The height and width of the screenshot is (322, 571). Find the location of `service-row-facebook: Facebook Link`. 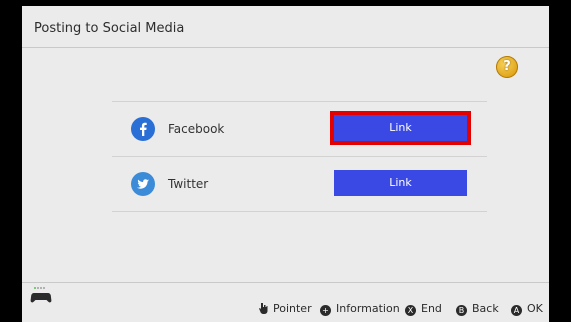

service-row-facebook: Facebook Link is located at coordinates (299, 129).